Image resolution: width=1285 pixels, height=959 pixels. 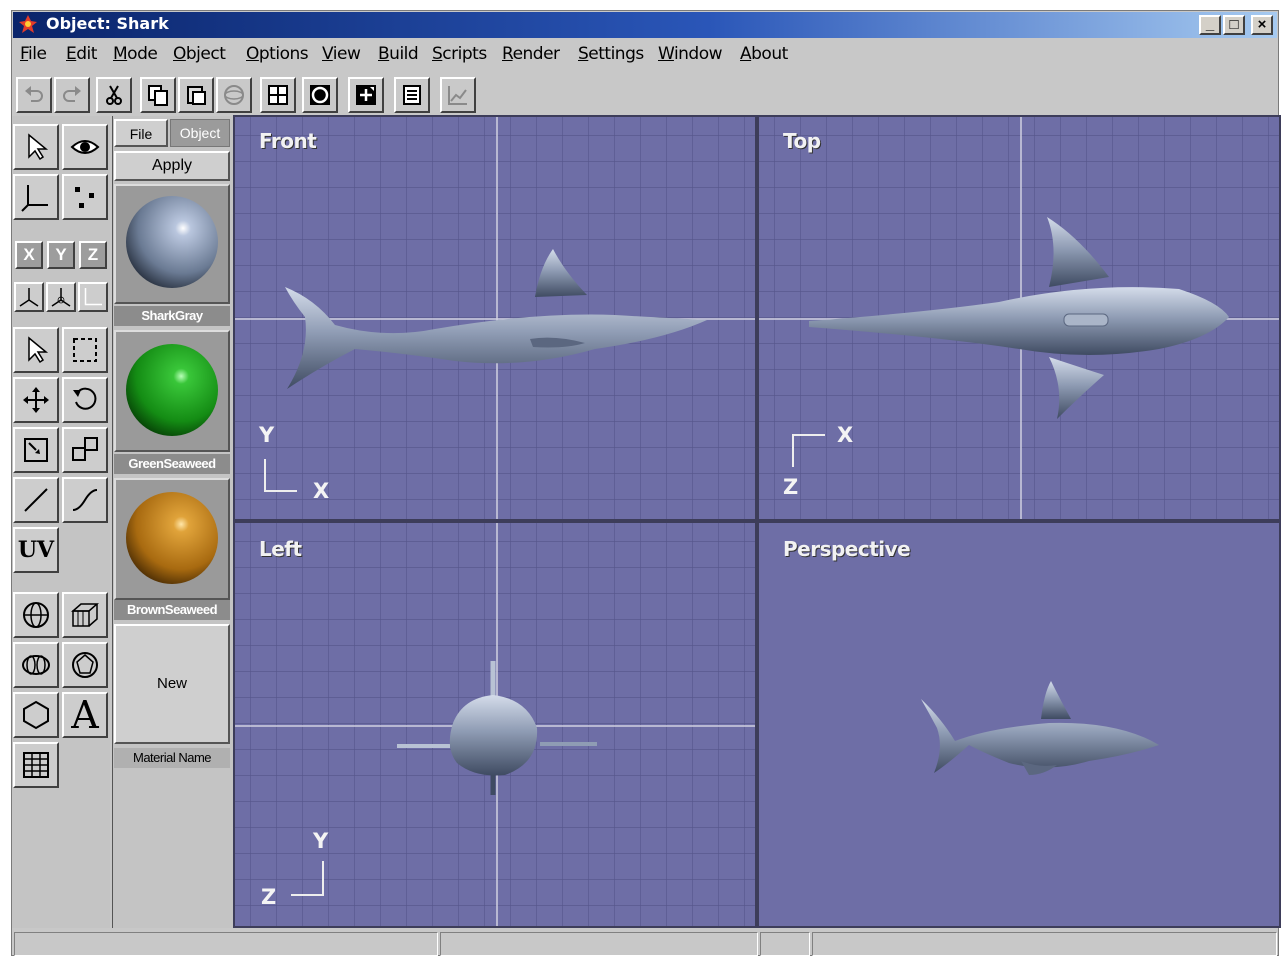 I want to click on new-material-button: New, so click(x=172, y=684).